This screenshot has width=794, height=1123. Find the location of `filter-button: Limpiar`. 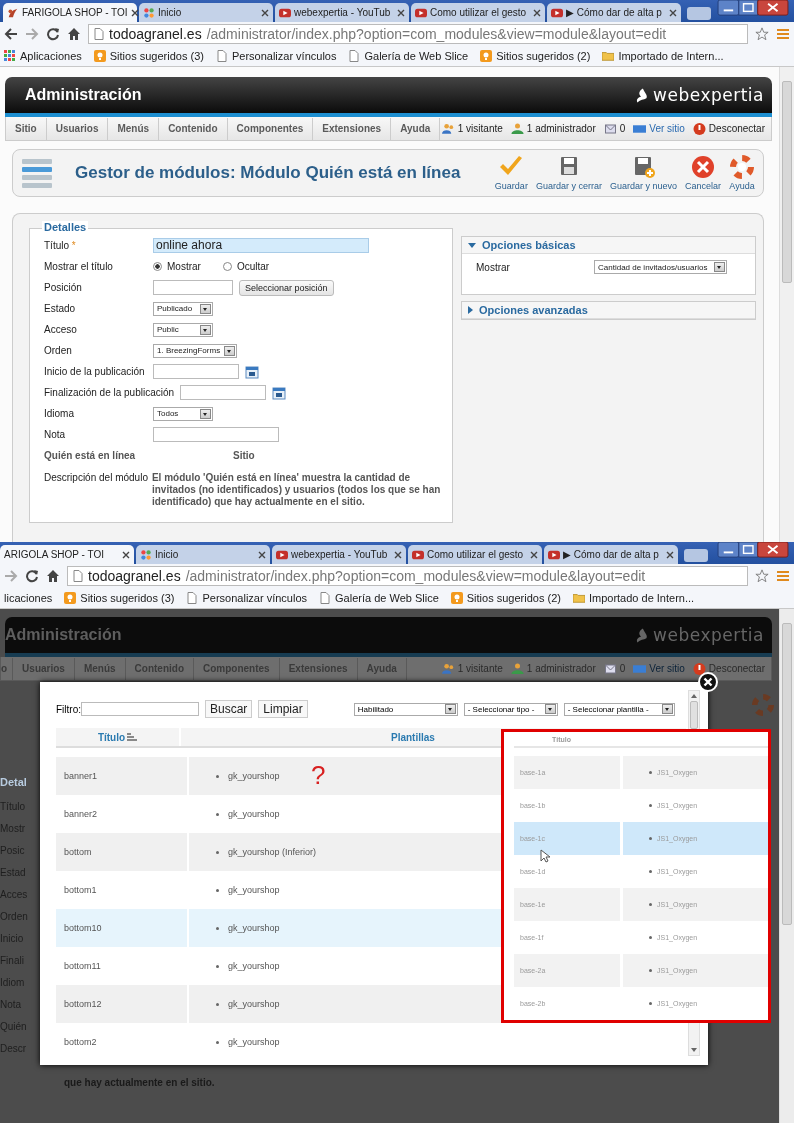

filter-button: Limpiar is located at coordinates (283, 709).